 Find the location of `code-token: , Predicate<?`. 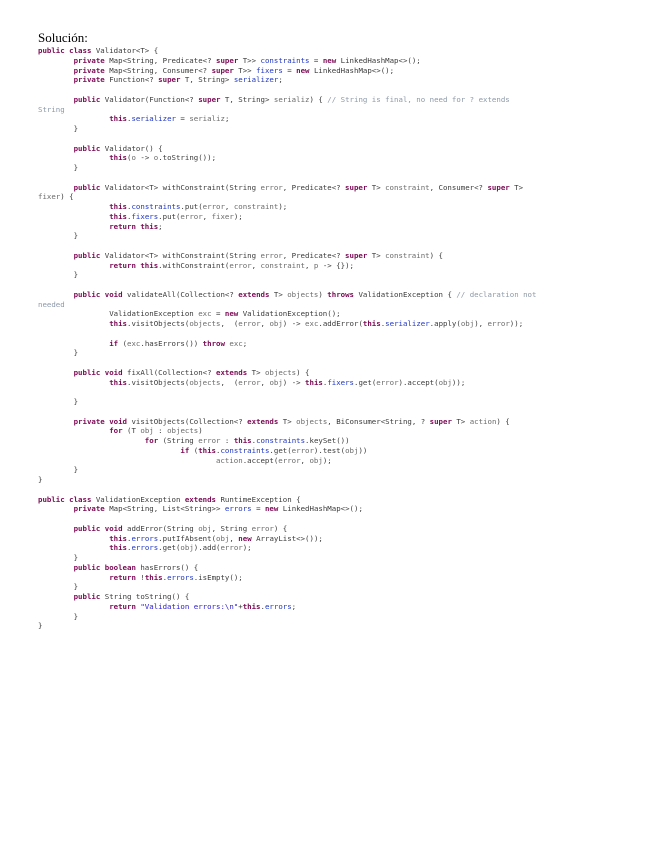

code-token: , Predicate<? is located at coordinates (314, 187).